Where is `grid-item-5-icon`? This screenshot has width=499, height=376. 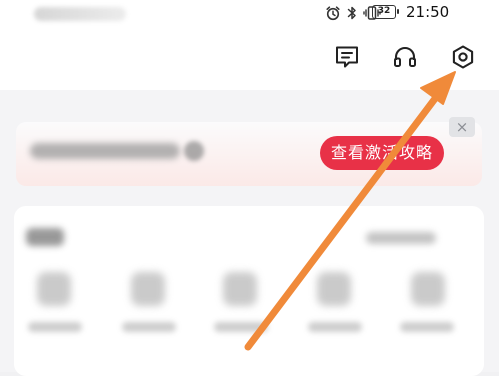 grid-item-5-icon is located at coordinates (428, 289).